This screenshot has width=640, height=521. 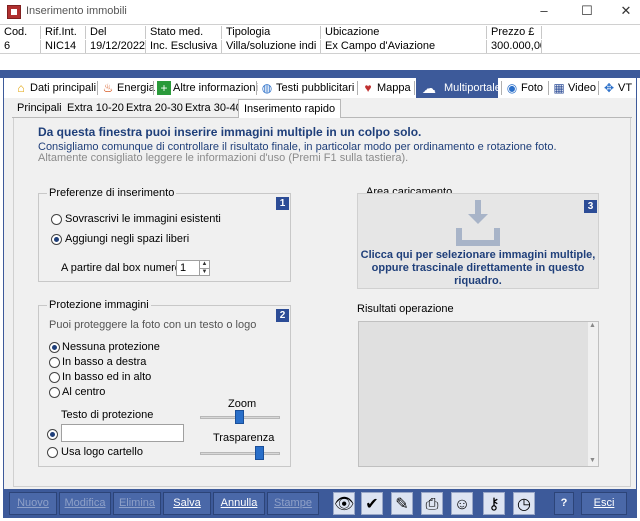 I want to click on subtab-extra-30-40: Extra 30-40, so click(x=213, y=108).